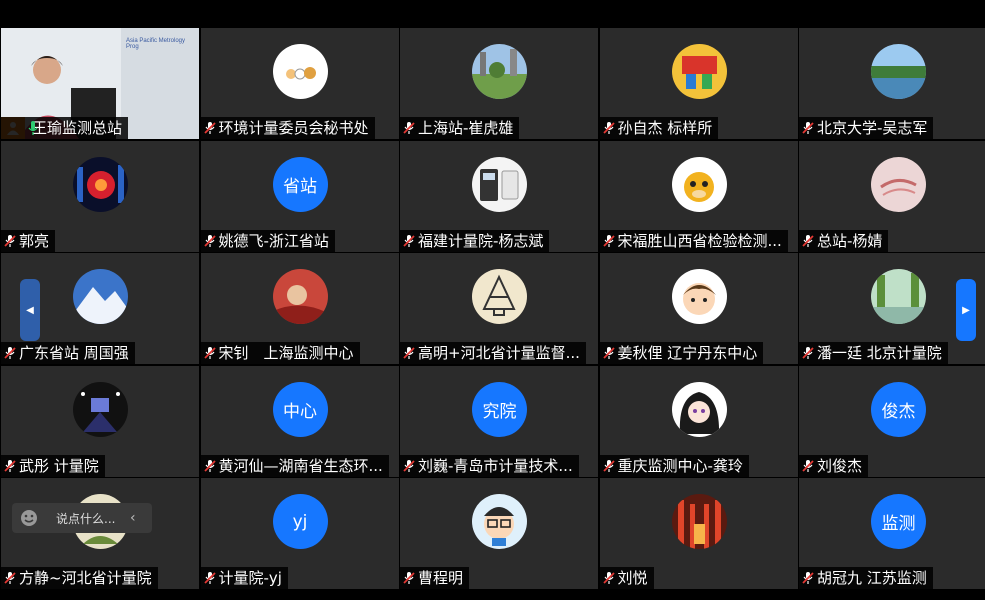  I want to click on participant-name-label: 北京大学-吴志军, so click(866, 128).